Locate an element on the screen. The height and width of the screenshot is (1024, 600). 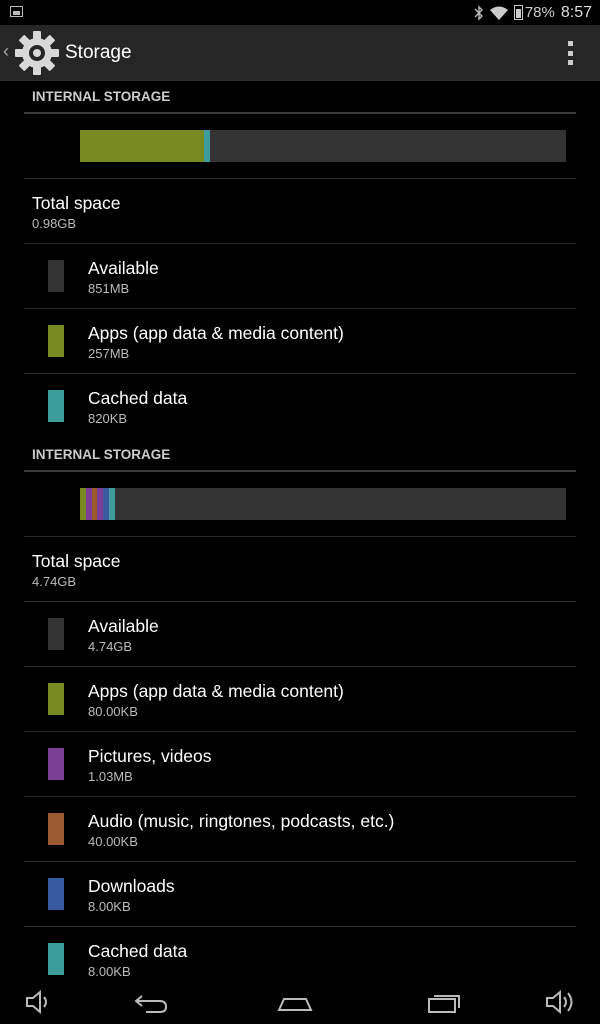
page-title: Storage is located at coordinates (98, 52).